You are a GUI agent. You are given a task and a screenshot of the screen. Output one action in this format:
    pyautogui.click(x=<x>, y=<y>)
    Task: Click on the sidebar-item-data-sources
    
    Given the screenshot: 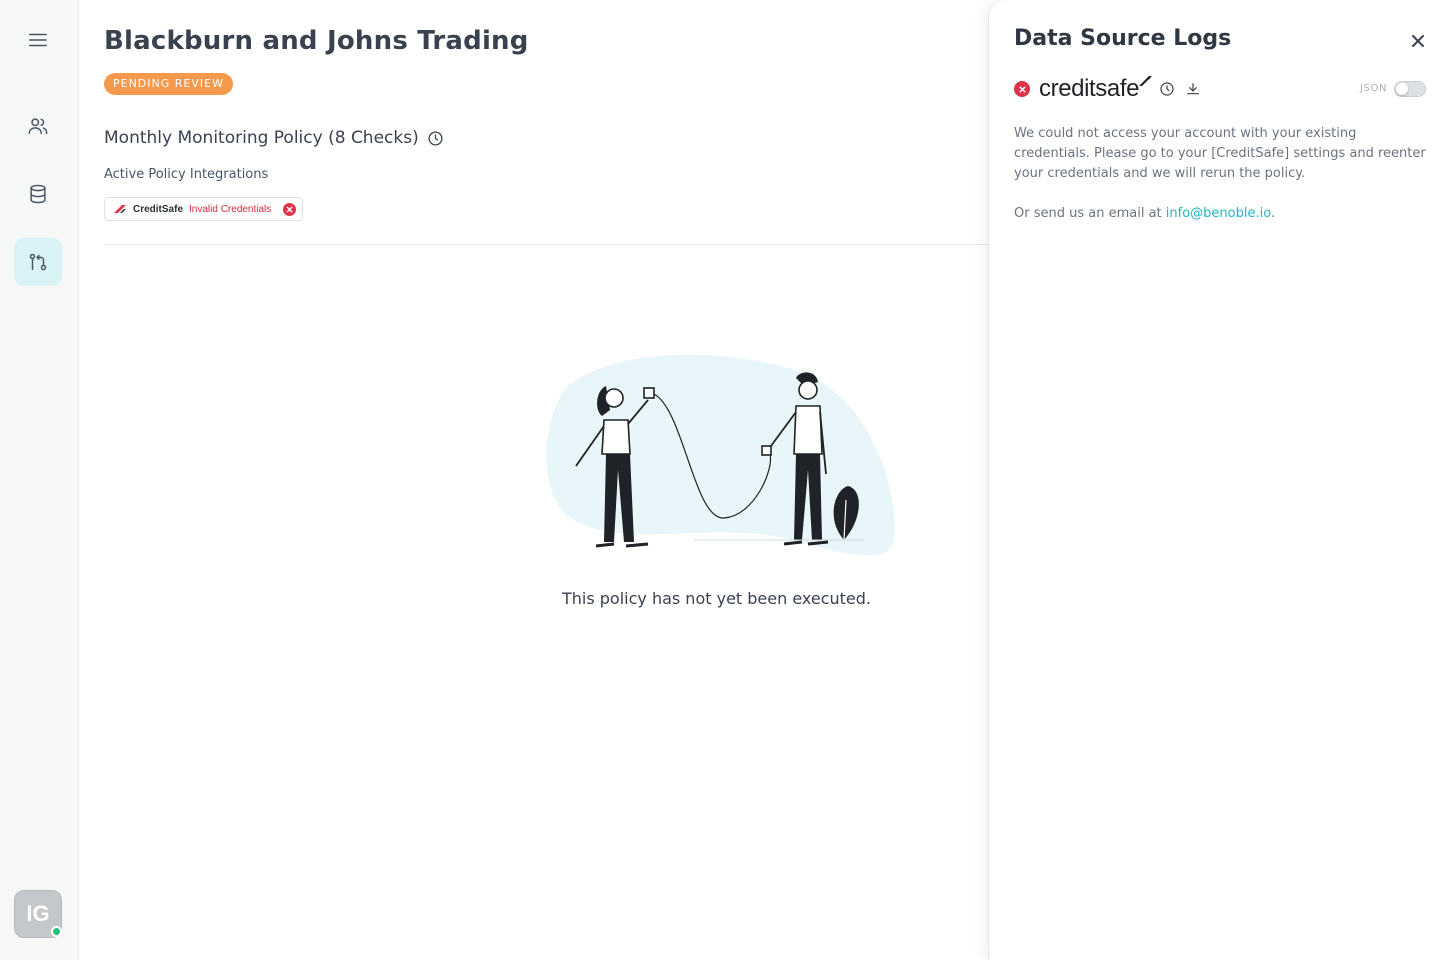 What is the action you would take?
    pyautogui.click(x=38, y=194)
    